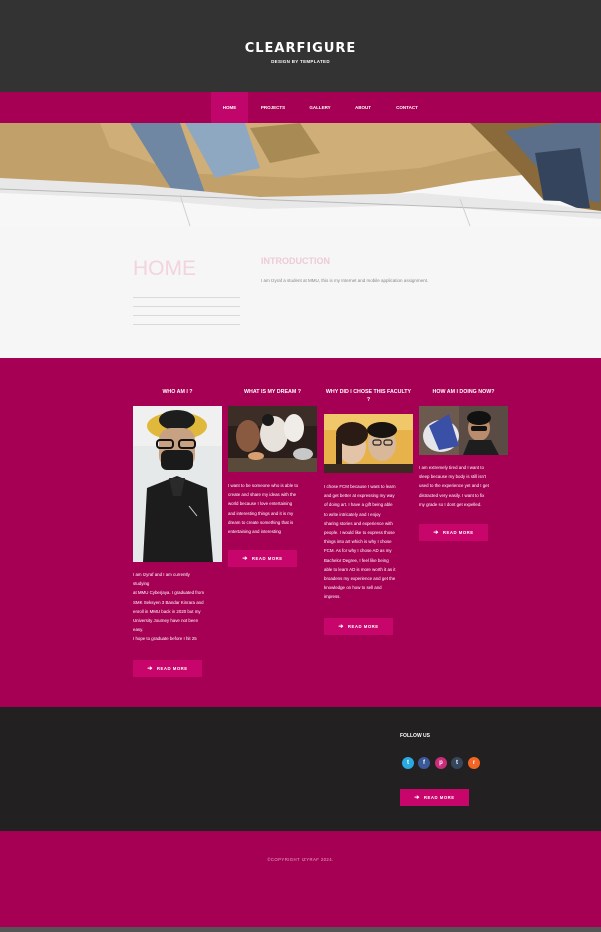  What do you see at coordinates (320, 107) in the screenshot?
I see `nav-item-gallery: GALLERY` at bounding box center [320, 107].